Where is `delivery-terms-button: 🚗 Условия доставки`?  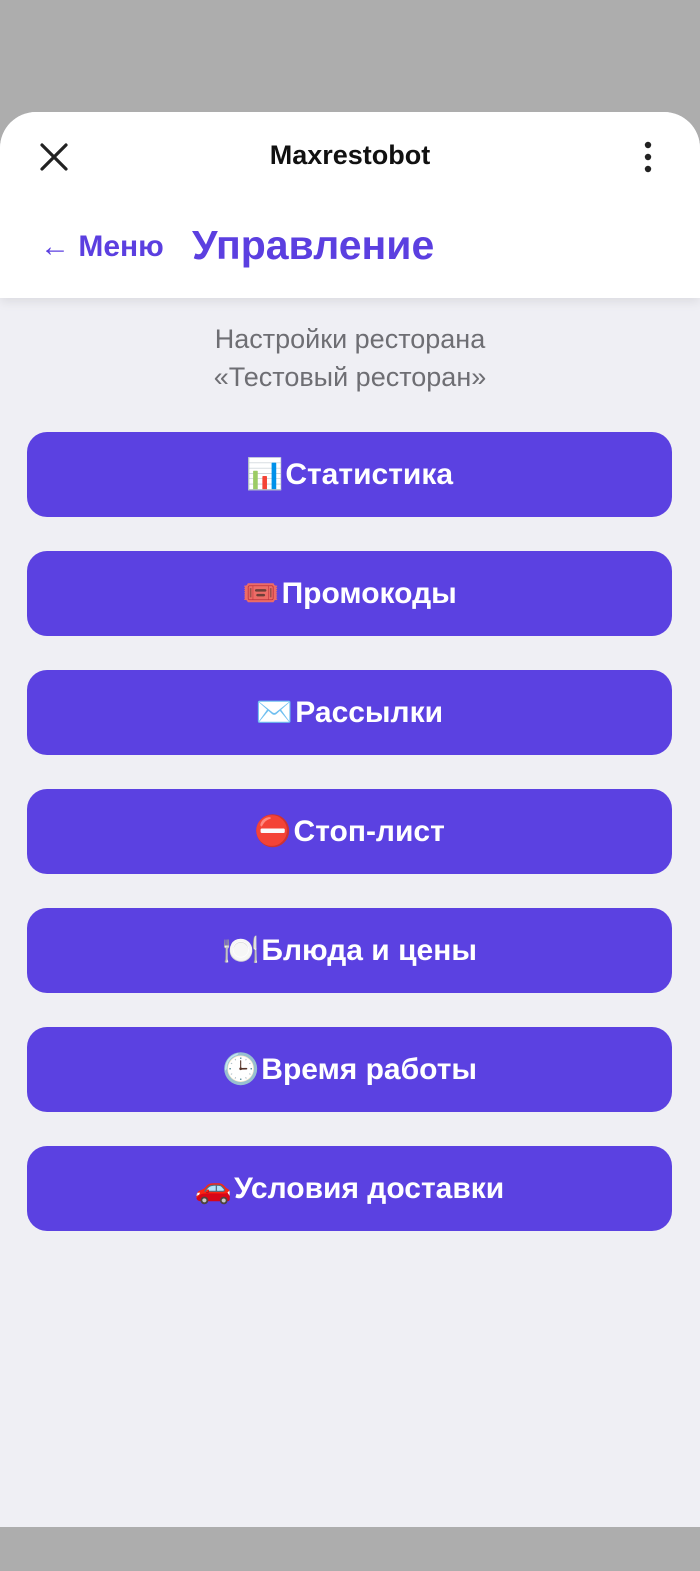
delivery-terms-button: 🚗 Условия доставки is located at coordinates (349, 1188).